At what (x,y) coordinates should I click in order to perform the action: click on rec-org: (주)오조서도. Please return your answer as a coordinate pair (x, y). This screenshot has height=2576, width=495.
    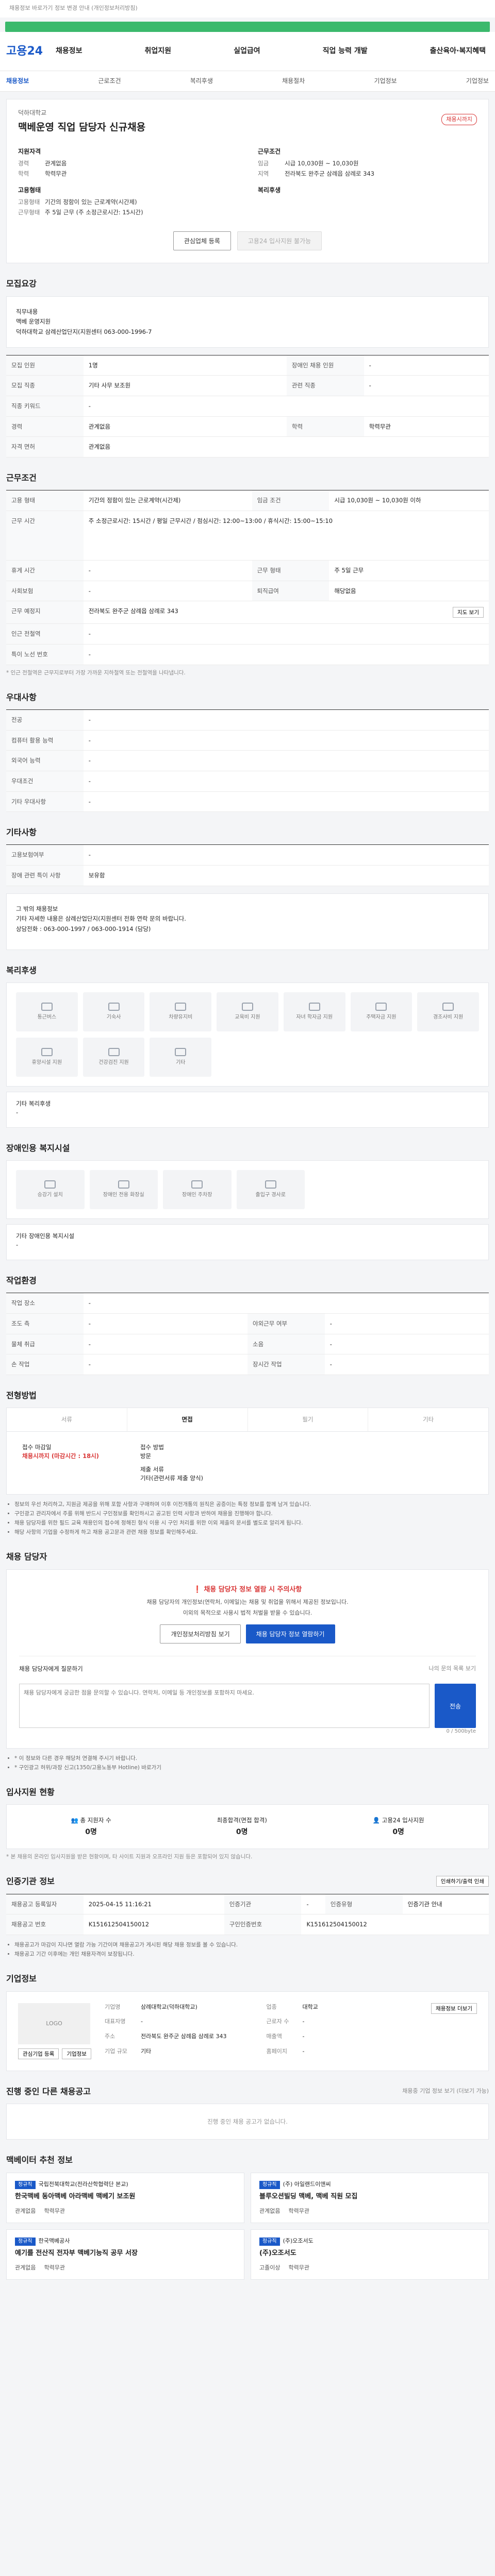
    Looking at the image, I should click on (298, 2240).